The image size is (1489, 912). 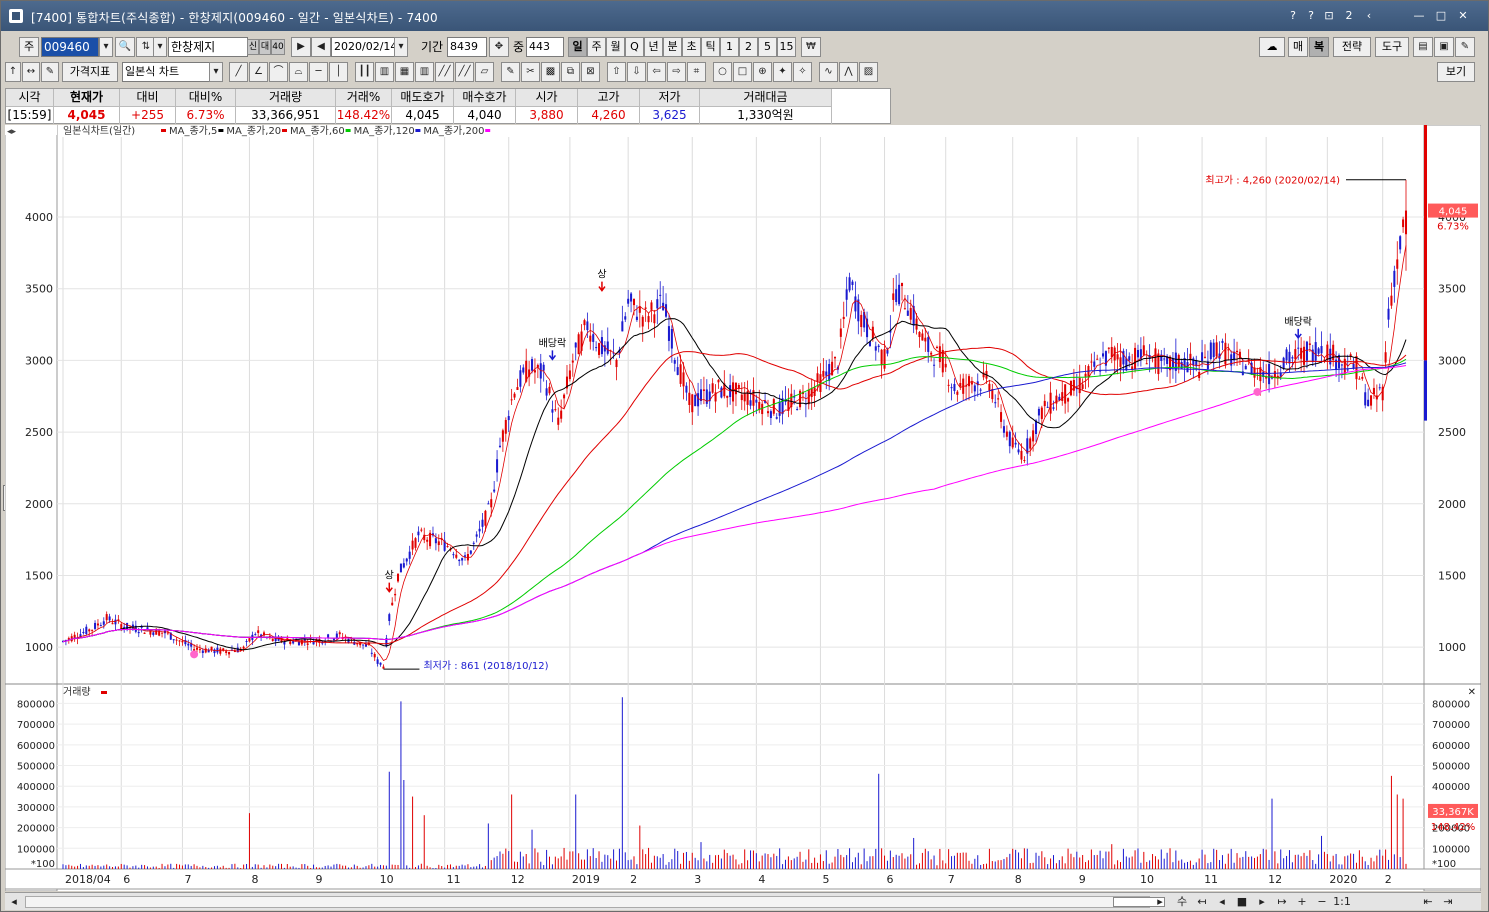 What do you see at coordinates (1262, 902) in the screenshot?
I see `nav-button: ▸` at bounding box center [1262, 902].